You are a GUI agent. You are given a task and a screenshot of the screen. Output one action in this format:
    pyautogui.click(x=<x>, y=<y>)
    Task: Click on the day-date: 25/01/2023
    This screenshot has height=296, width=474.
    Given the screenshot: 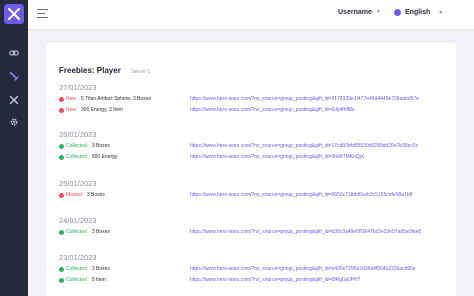 What is the action you would take?
    pyautogui.click(x=78, y=183)
    